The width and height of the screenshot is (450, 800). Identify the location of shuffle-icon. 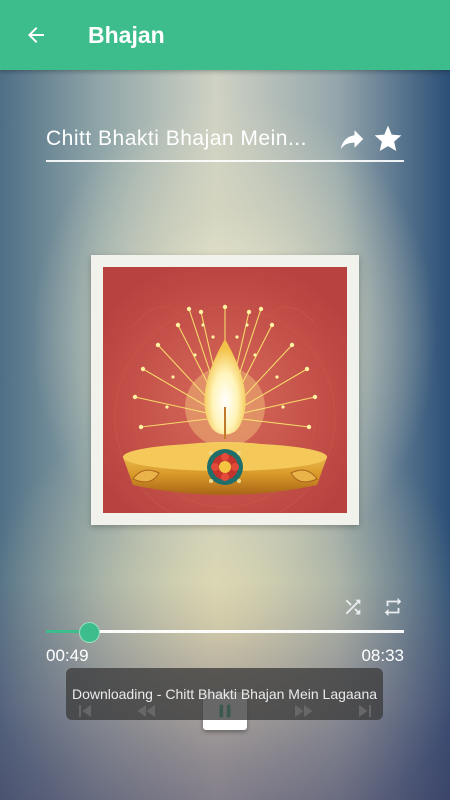
(353, 607).